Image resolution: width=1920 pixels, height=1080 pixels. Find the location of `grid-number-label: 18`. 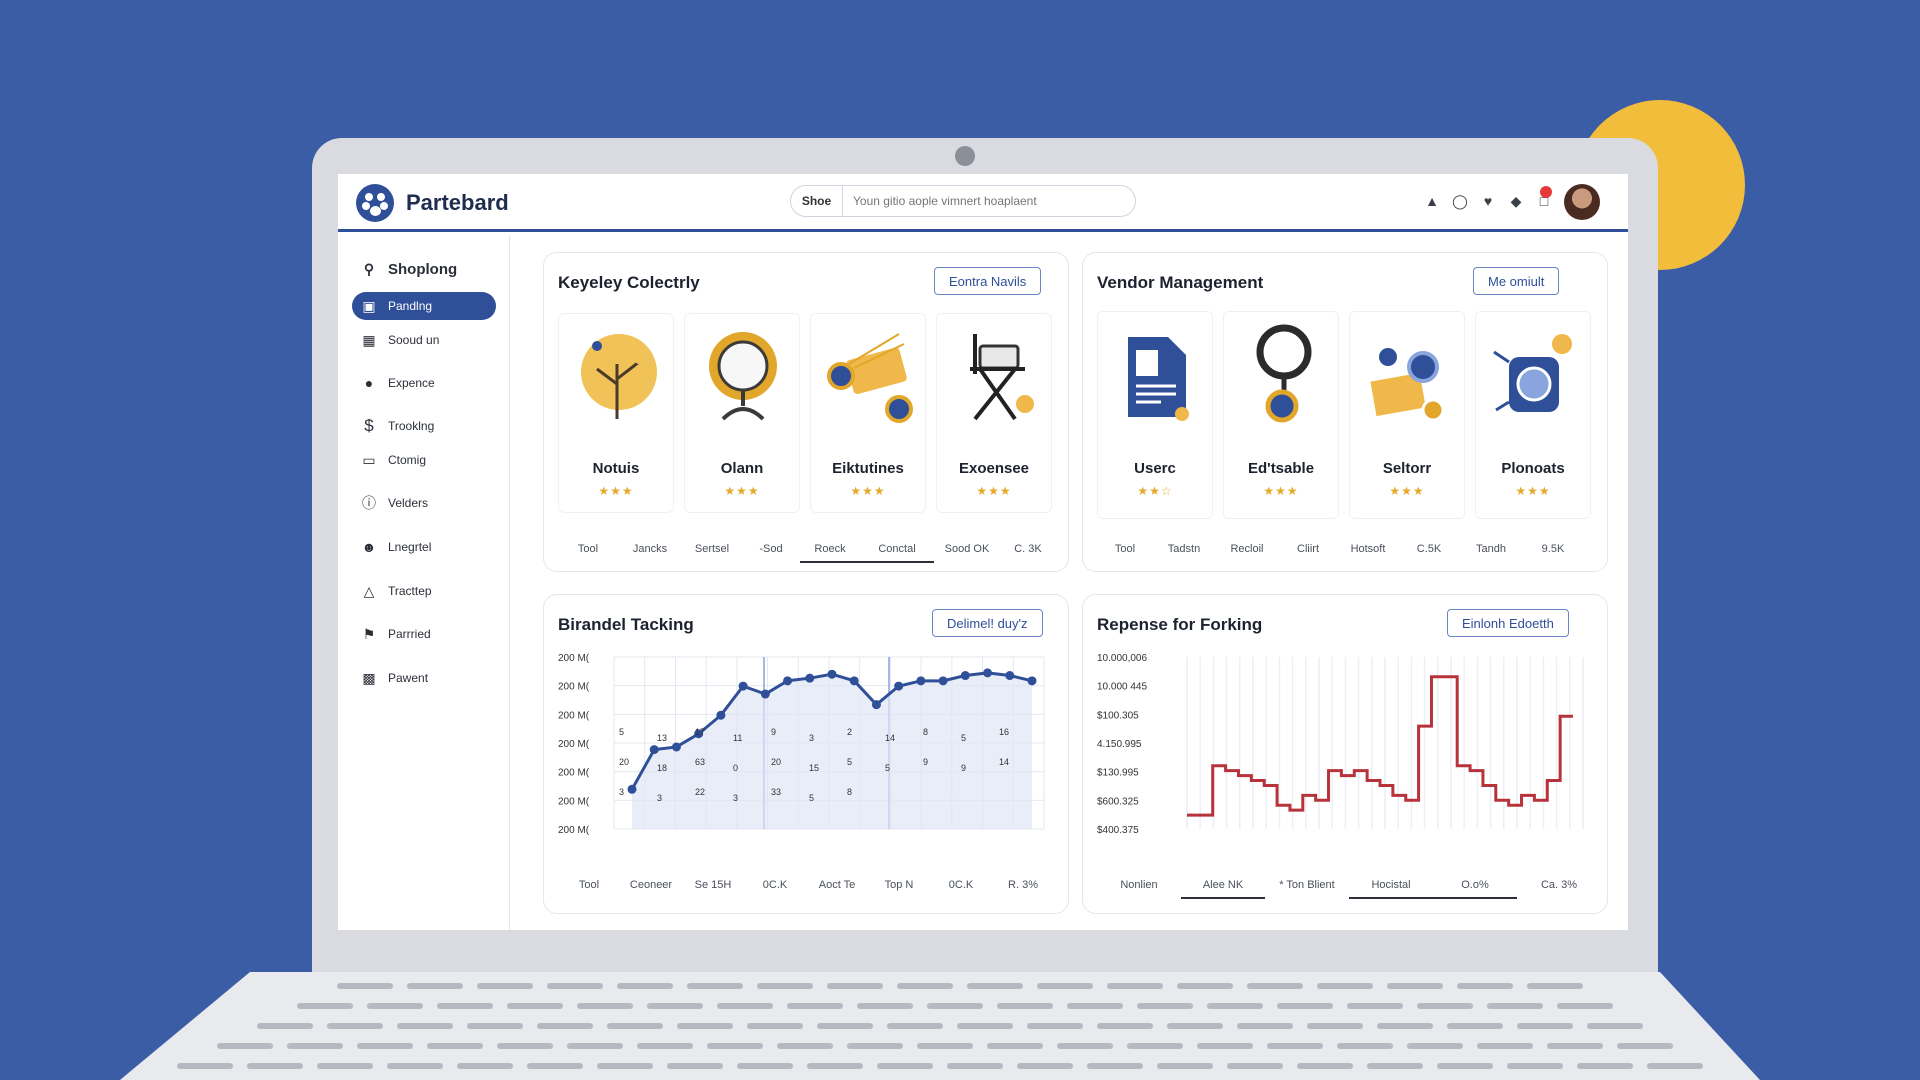

grid-number-label: 18 is located at coordinates (662, 768).